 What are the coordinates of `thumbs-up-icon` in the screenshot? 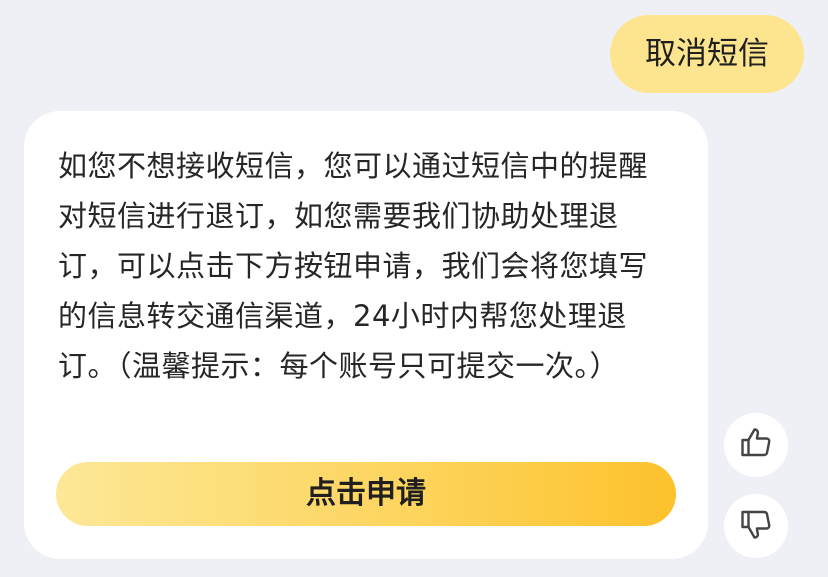 It's located at (756, 445).